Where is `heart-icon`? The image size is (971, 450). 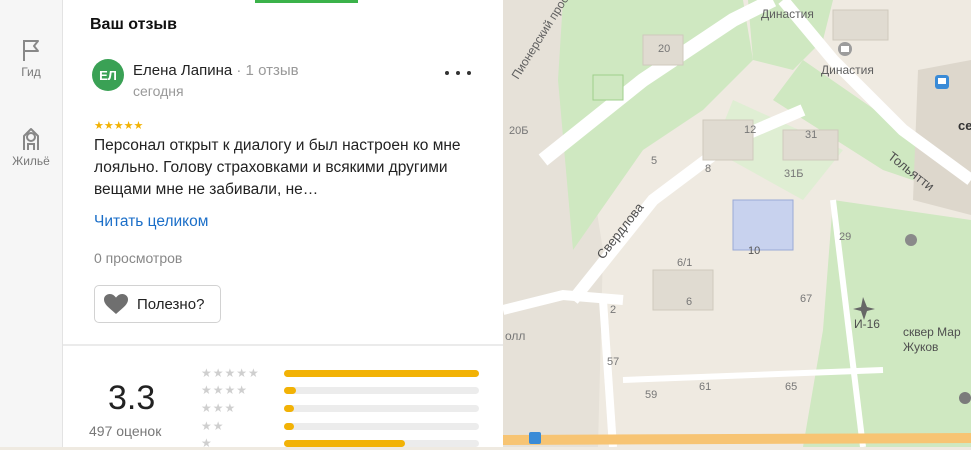 heart-icon is located at coordinates (116, 304).